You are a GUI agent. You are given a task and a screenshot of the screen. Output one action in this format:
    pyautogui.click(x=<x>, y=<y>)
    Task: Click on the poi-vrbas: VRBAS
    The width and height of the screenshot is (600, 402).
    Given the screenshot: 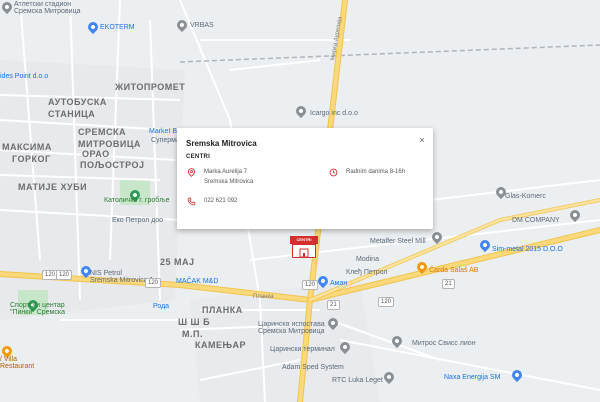 What is the action you would take?
    pyautogui.click(x=202, y=25)
    